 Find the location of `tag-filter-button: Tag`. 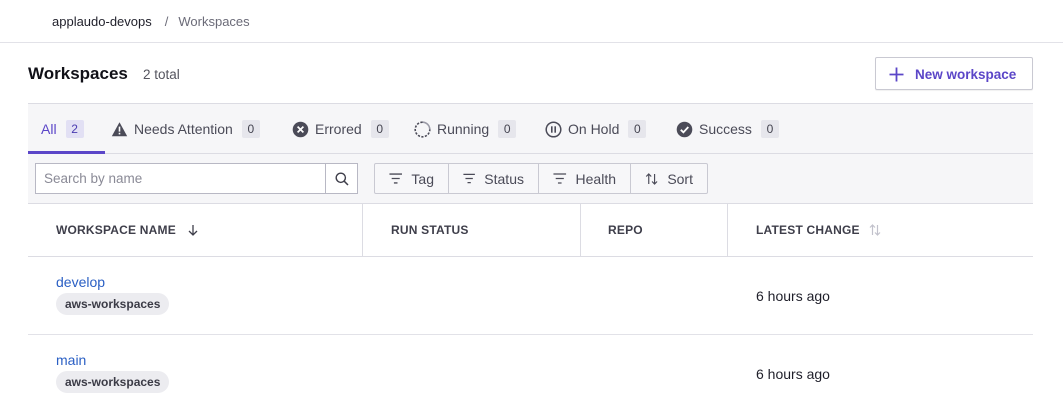

tag-filter-button: Tag is located at coordinates (412, 178).